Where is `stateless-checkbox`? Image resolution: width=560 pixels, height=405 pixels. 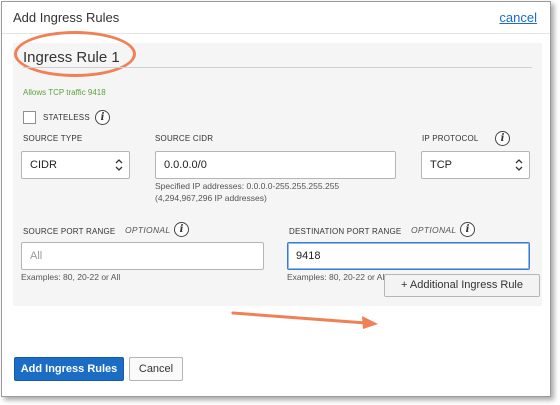 stateless-checkbox is located at coordinates (29, 117).